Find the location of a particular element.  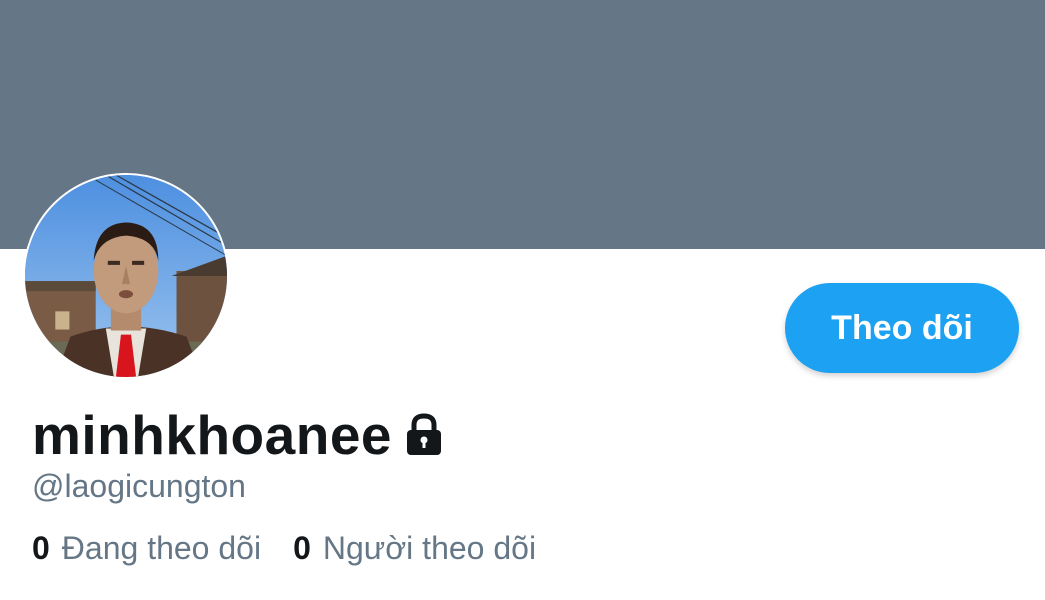

avatar-image is located at coordinates (126, 276).